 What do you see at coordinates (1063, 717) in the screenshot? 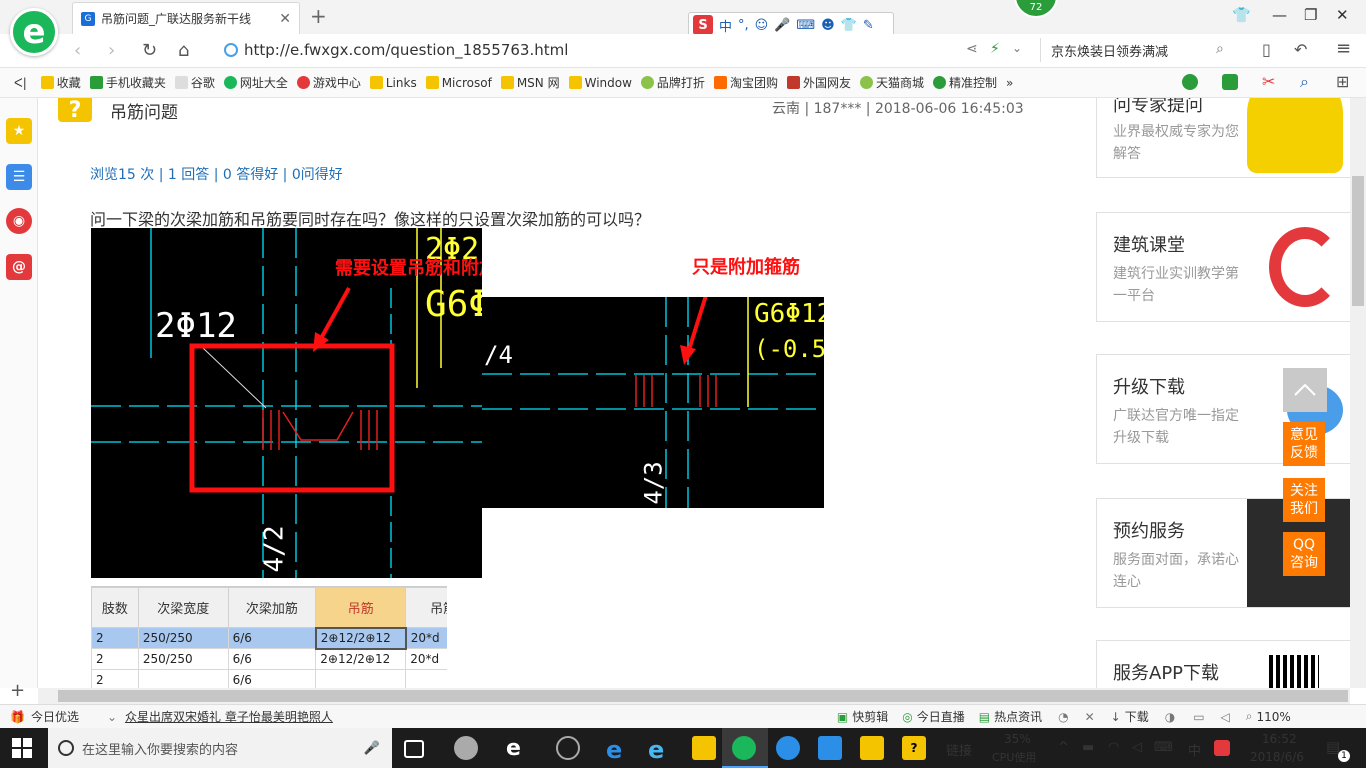
I see `speed-icon: ◔` at bounding box center [1063, 717].